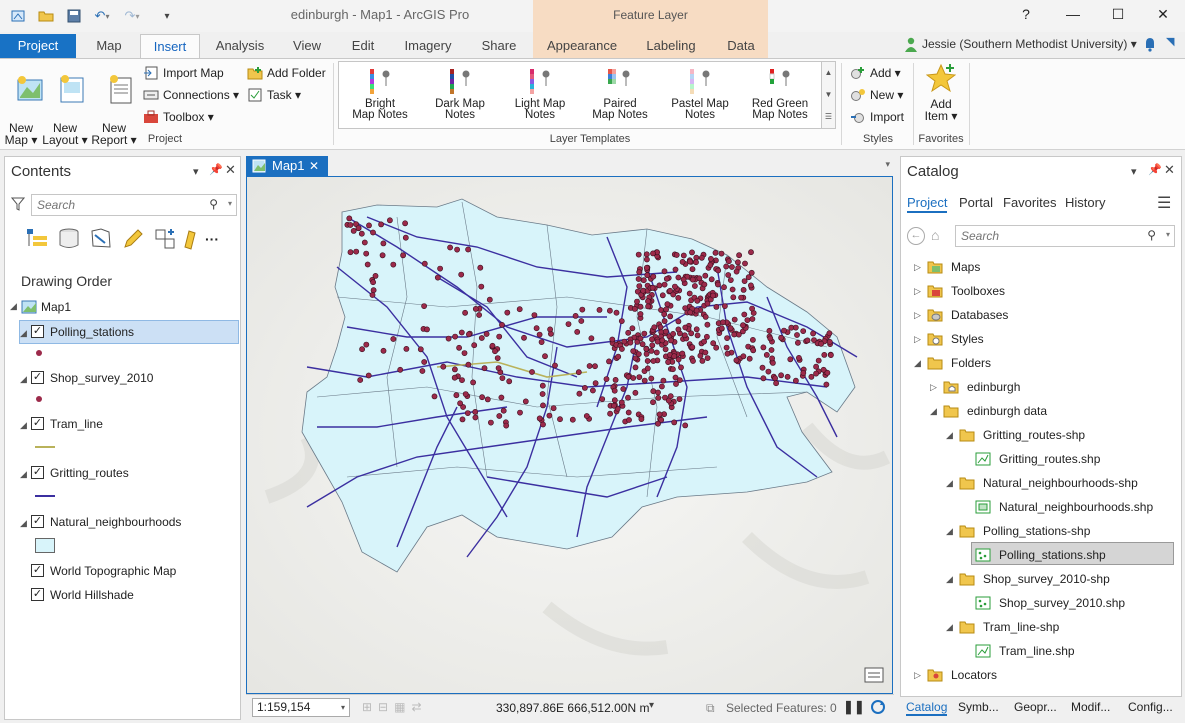 The height and width of the screenshot is (723, 1185). Describe the element at coordinates (971, 363) in the screenshot. I see `catalog-item-folders: Folders` at that location.